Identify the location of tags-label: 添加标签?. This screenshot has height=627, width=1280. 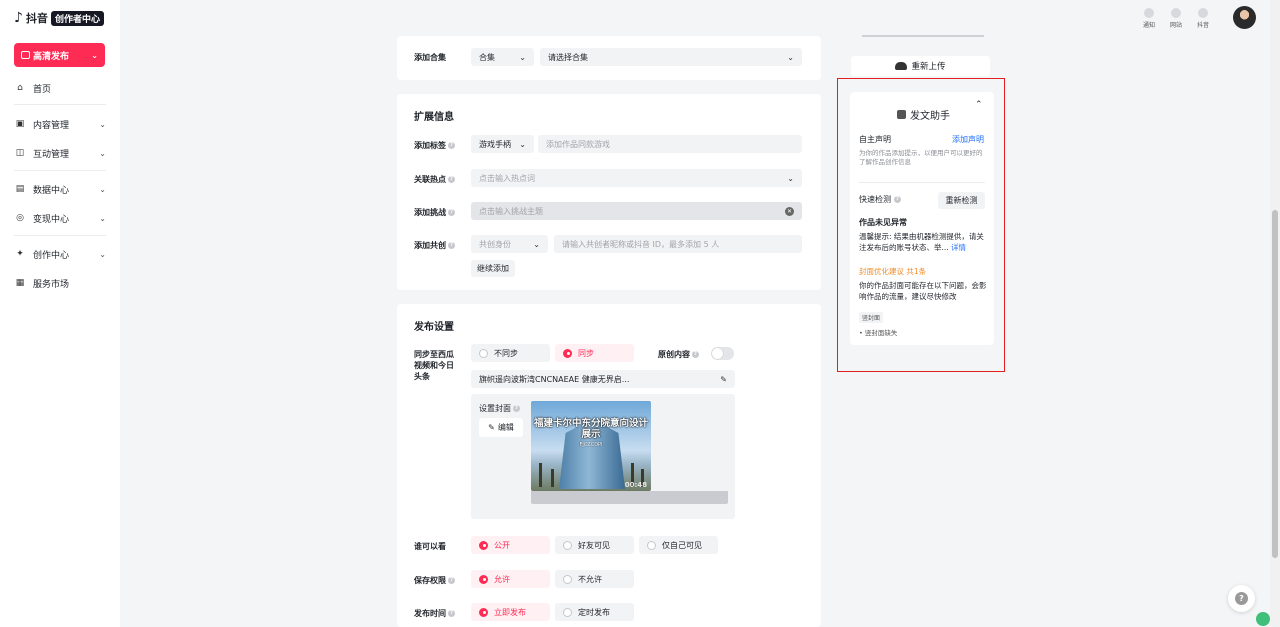
(434, 145).